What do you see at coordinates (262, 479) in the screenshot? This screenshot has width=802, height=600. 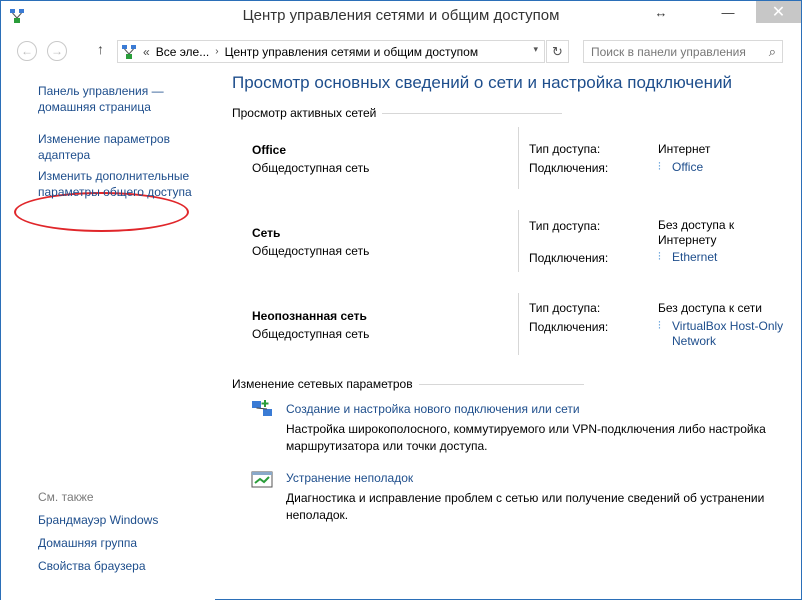 I see `troubleshoot-icon` at bounding box center [262, 479].